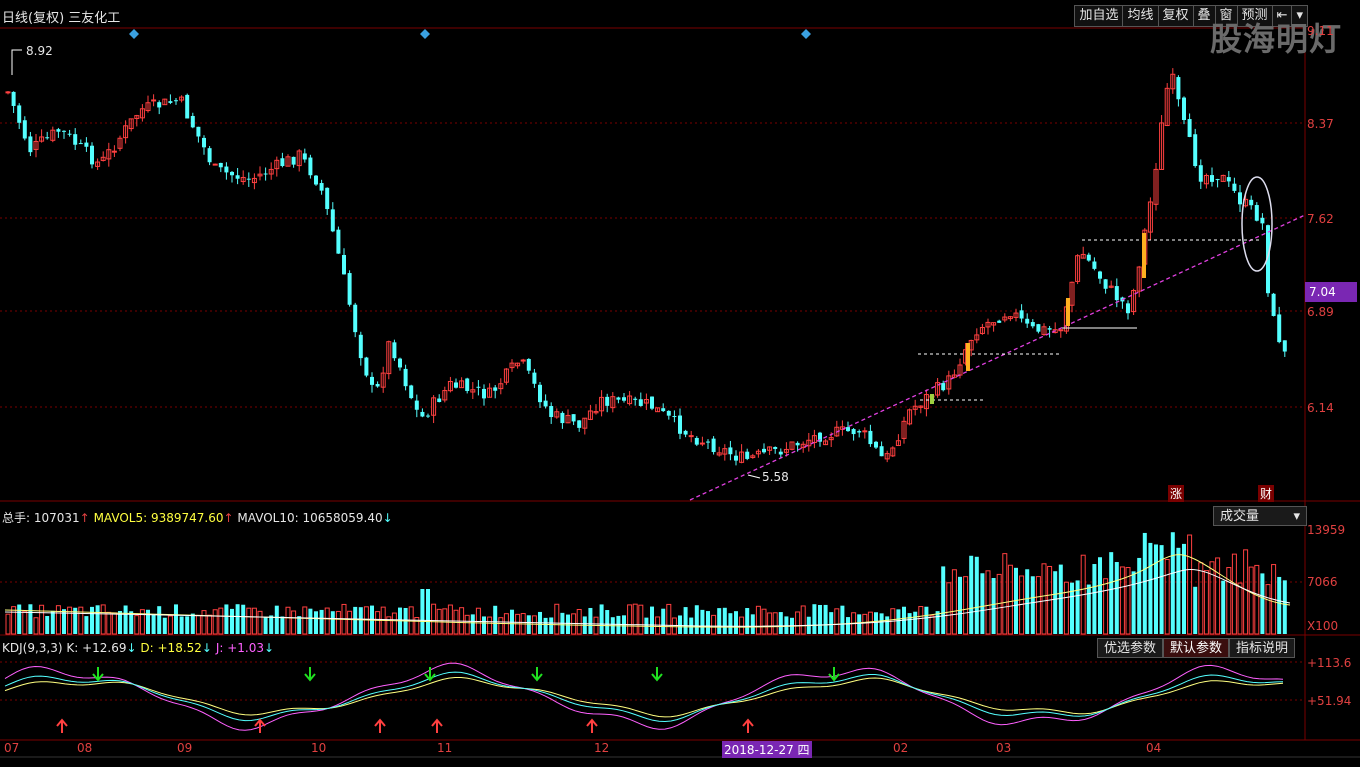 The width and height of the screenshot is (1360, 767). What do you see at coordinates (1329, 663) in the screenshot?
I see `kdj-tick: +113.6` at bounding box center [1329, 663].